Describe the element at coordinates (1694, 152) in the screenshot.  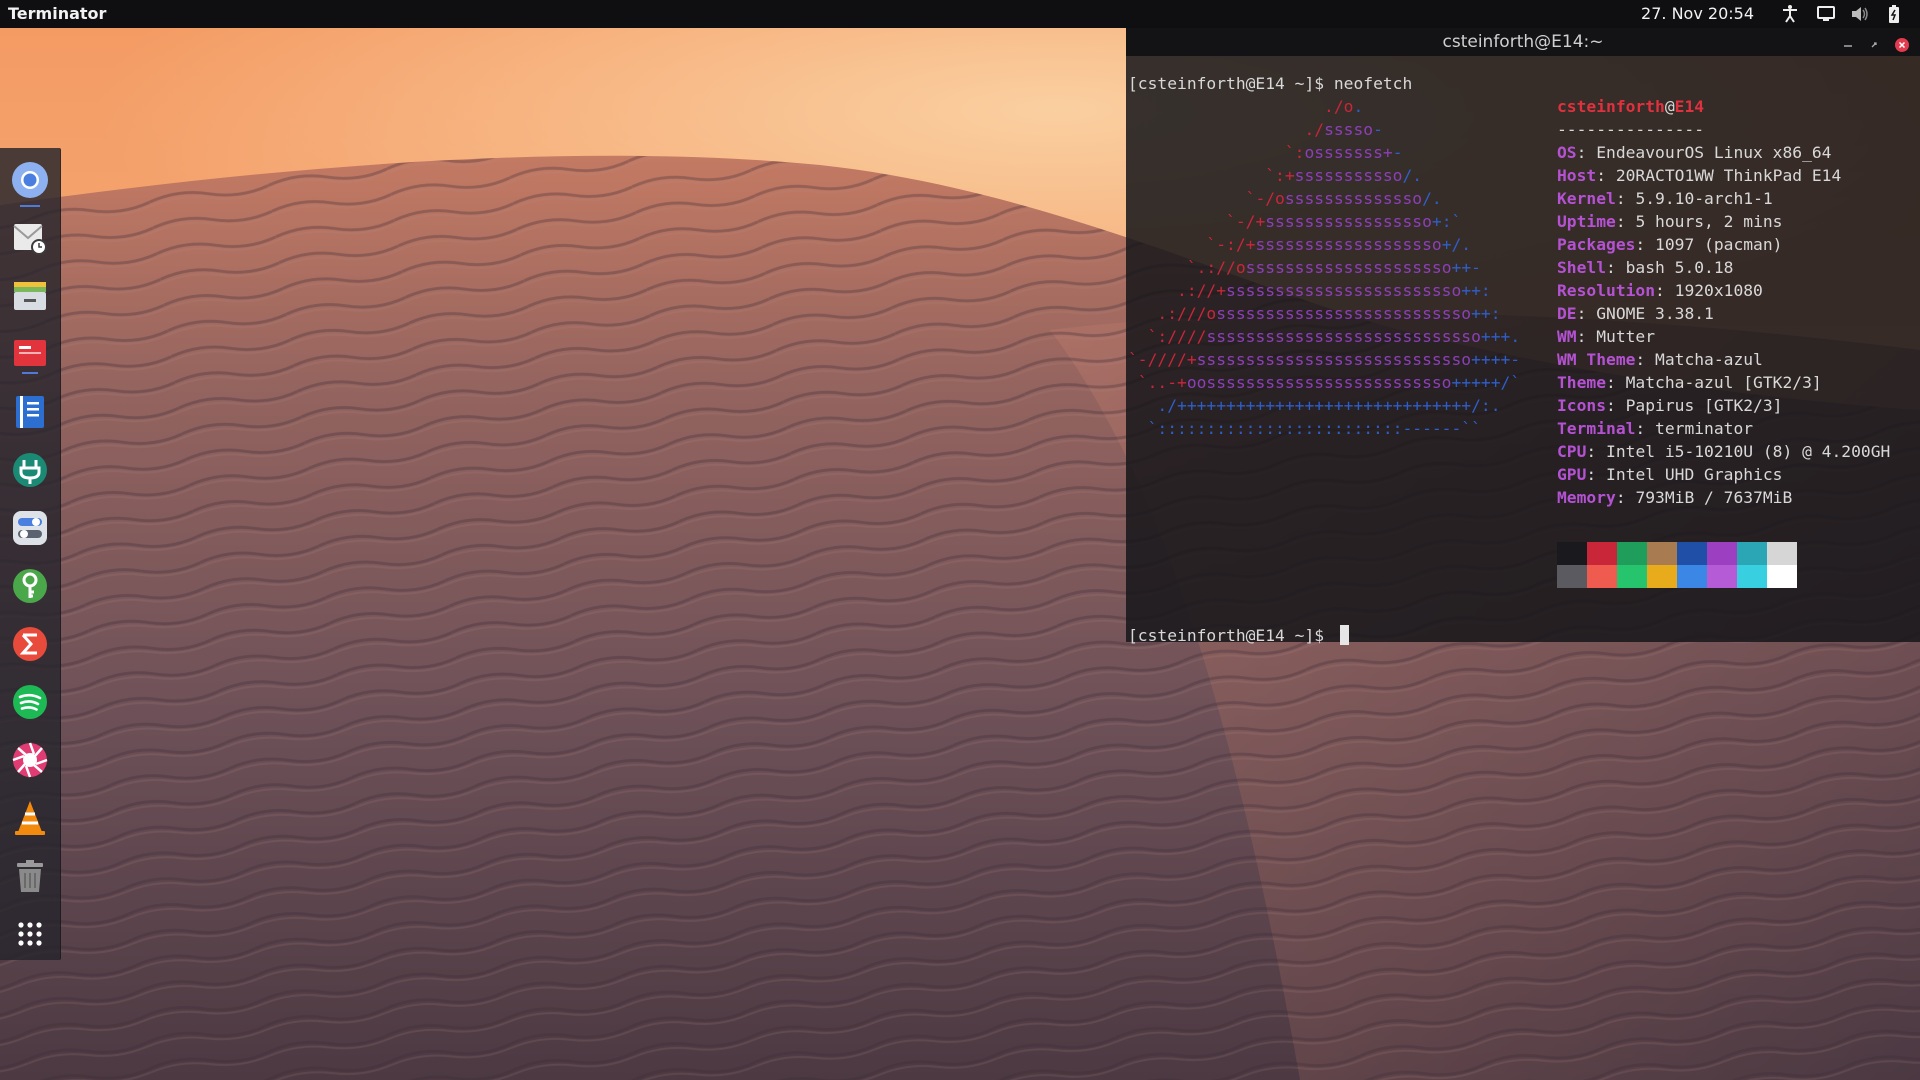
I see `info-line: OS: EndeavourOS Linux x86_64` at that location.